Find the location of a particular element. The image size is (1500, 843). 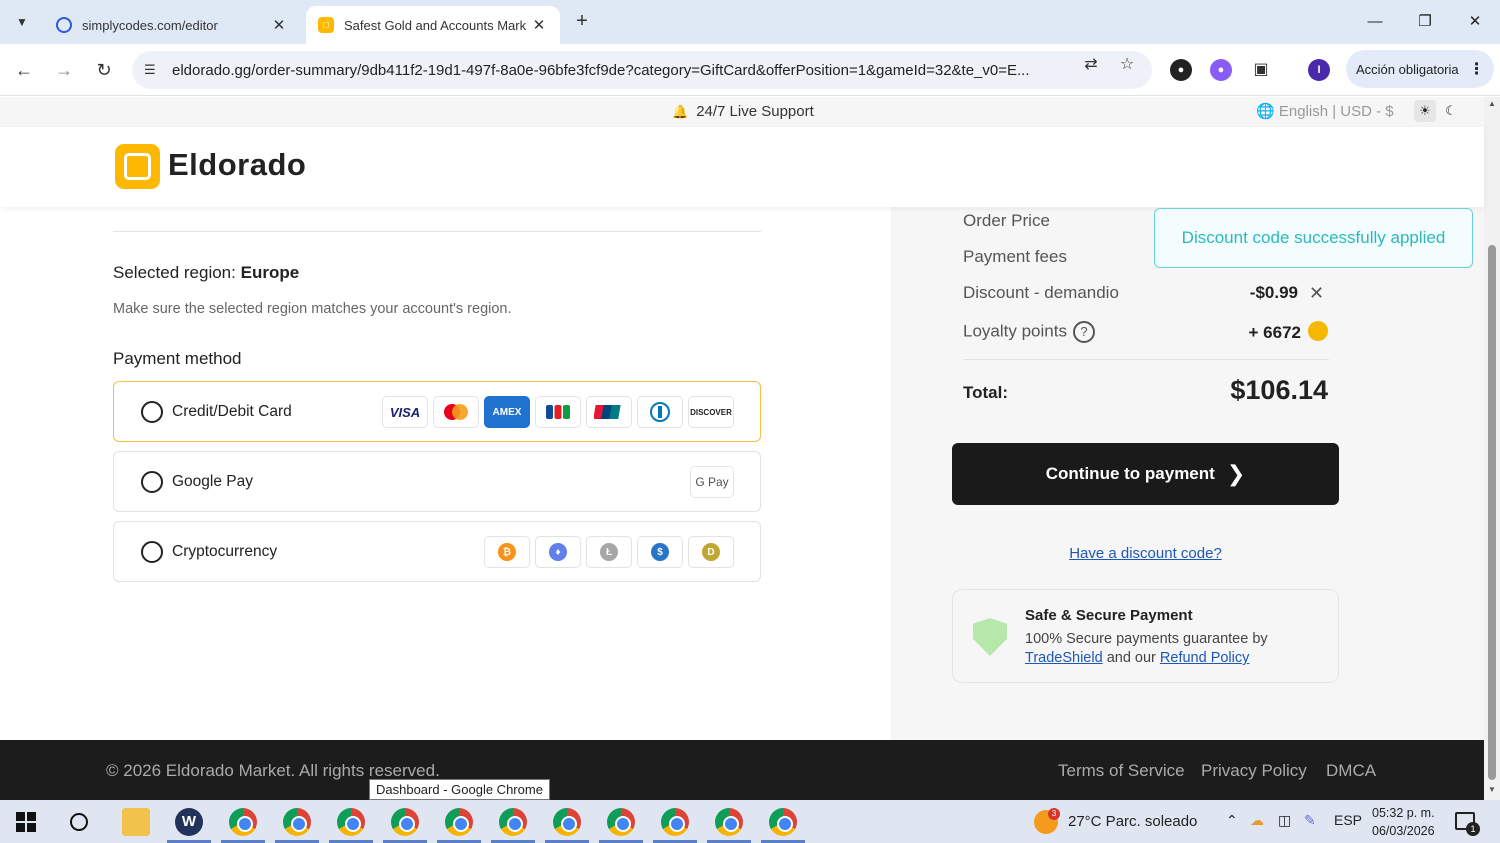

have-discount-code-link: Have a discount code? is located at coordinates (1145, 553).